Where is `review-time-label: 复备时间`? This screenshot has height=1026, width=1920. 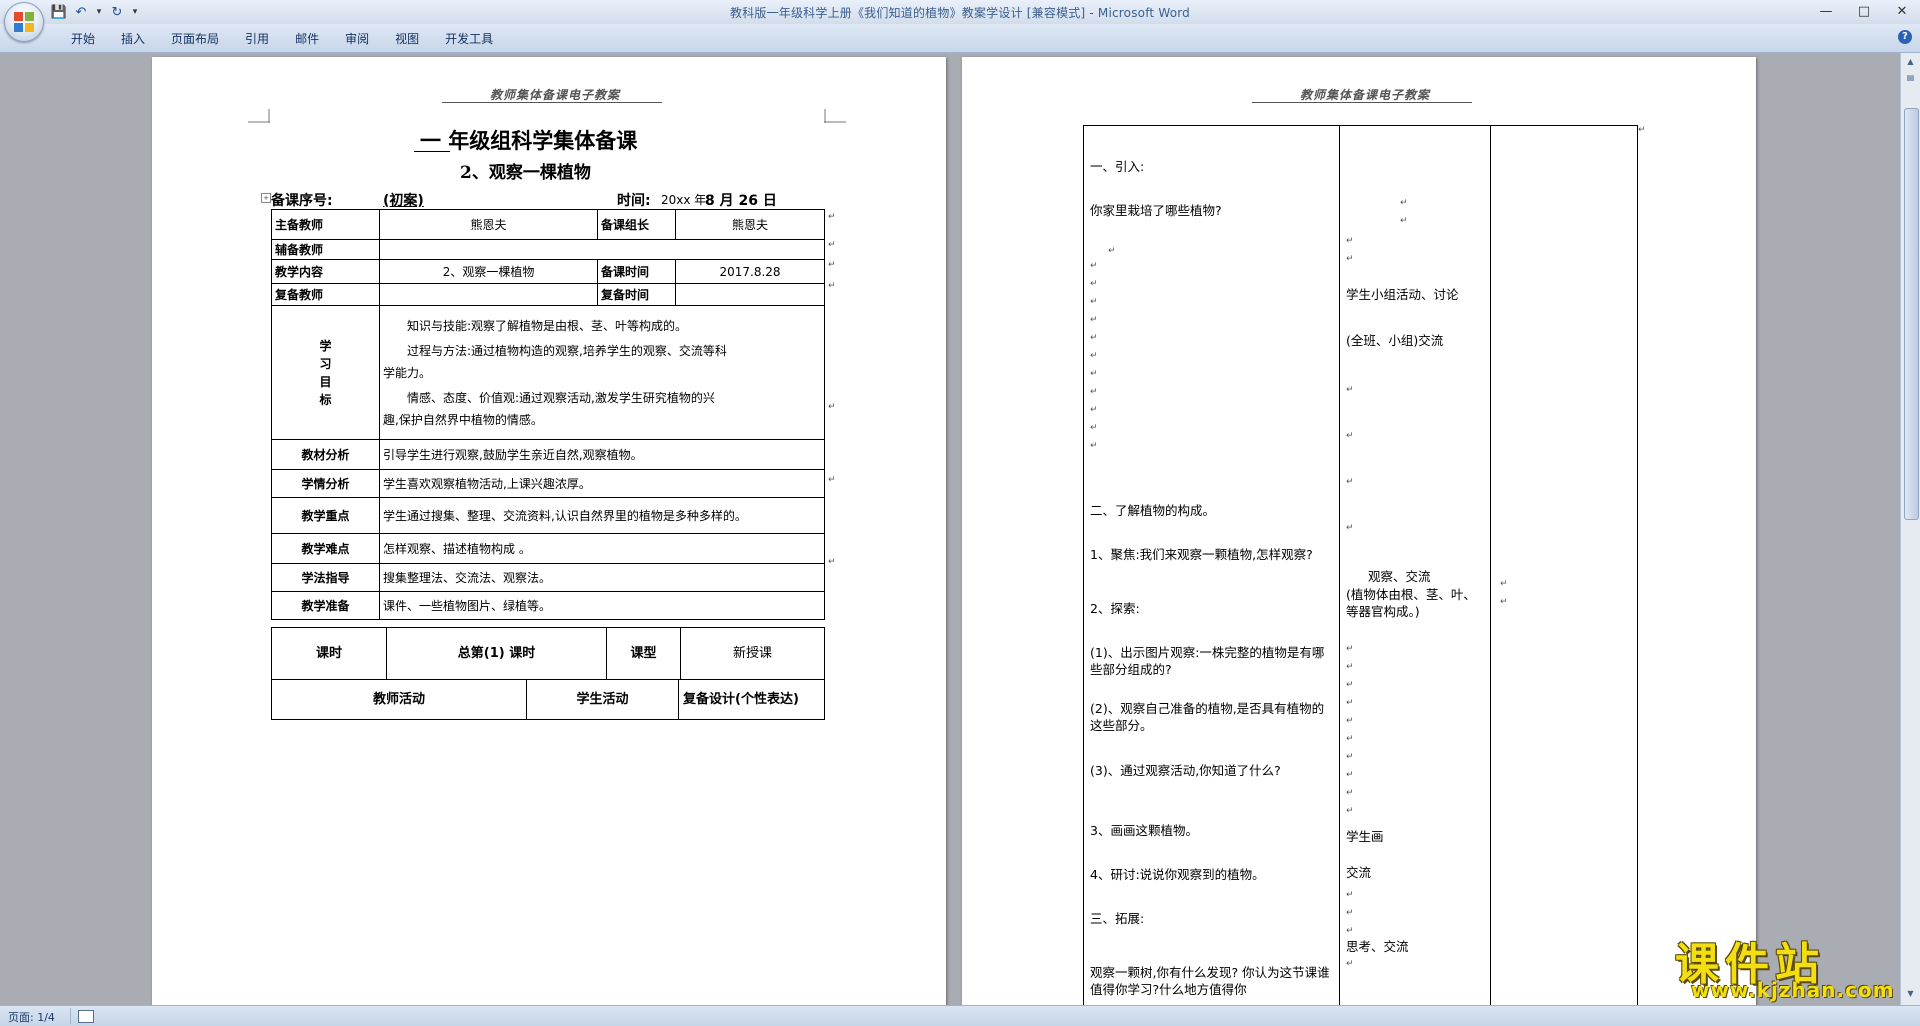
review-time-label: 复备时间 is located at coordinates (637, 294).